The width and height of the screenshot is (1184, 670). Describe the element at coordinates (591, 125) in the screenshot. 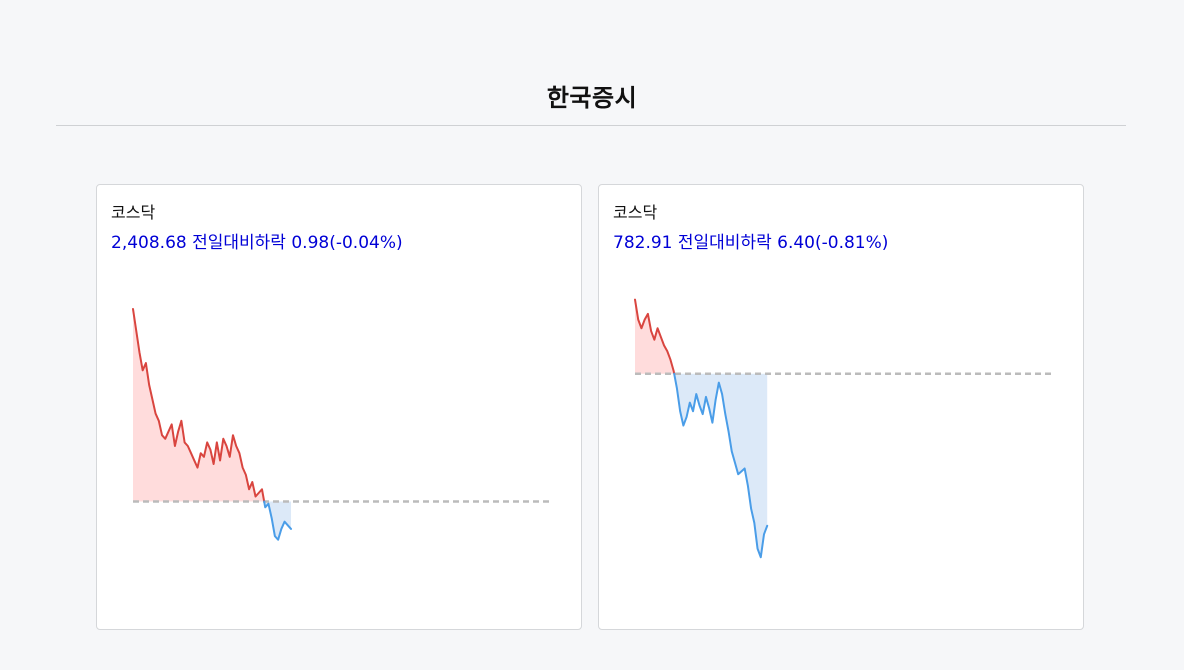

I see `title-divider` at that location.